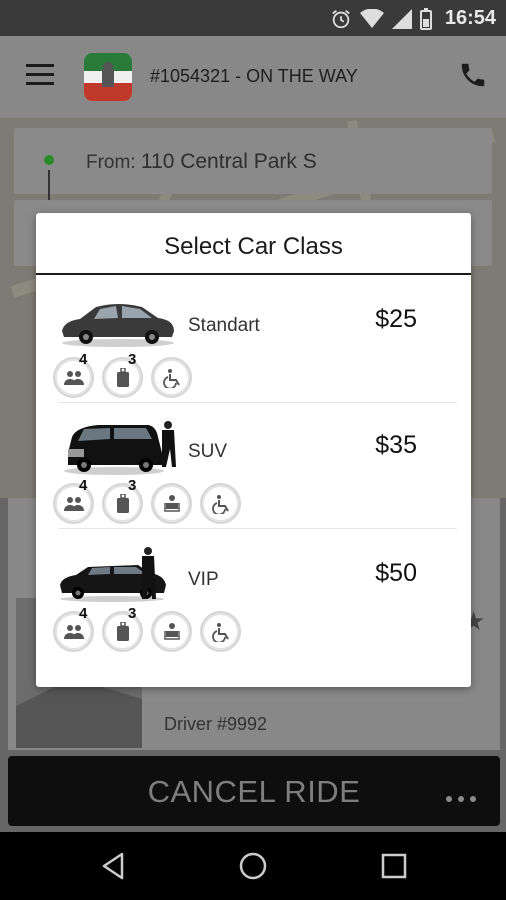 The height and width of the screenshot is (900, 506). Describe the element at coordinates (253, 340) in the screenshot. I see `car-class-option-standart: Standart $25 4 3` at that location.